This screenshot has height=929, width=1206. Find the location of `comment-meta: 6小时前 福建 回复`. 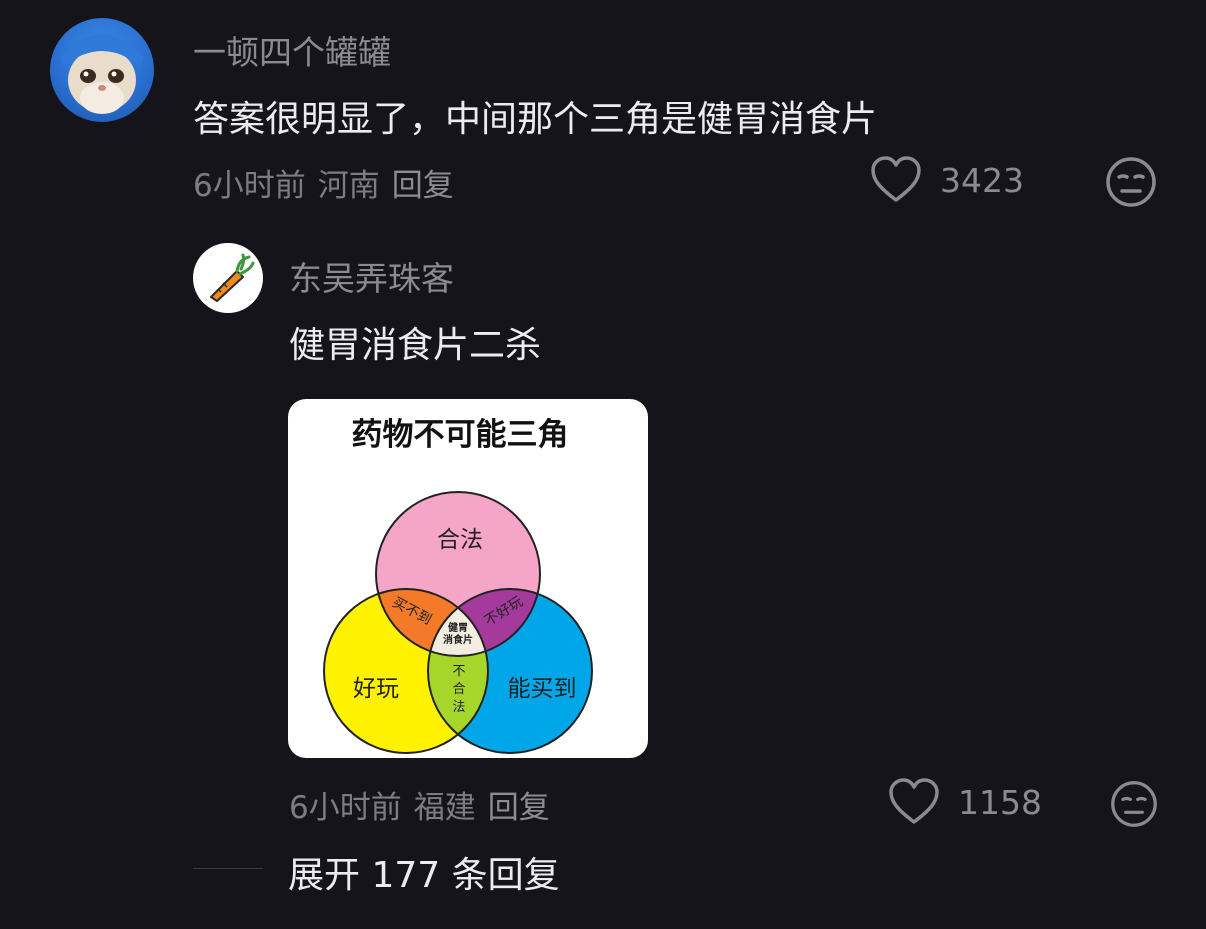

comment-meta: 6小时前 福建 回复 is located at coordinates (425, 804).